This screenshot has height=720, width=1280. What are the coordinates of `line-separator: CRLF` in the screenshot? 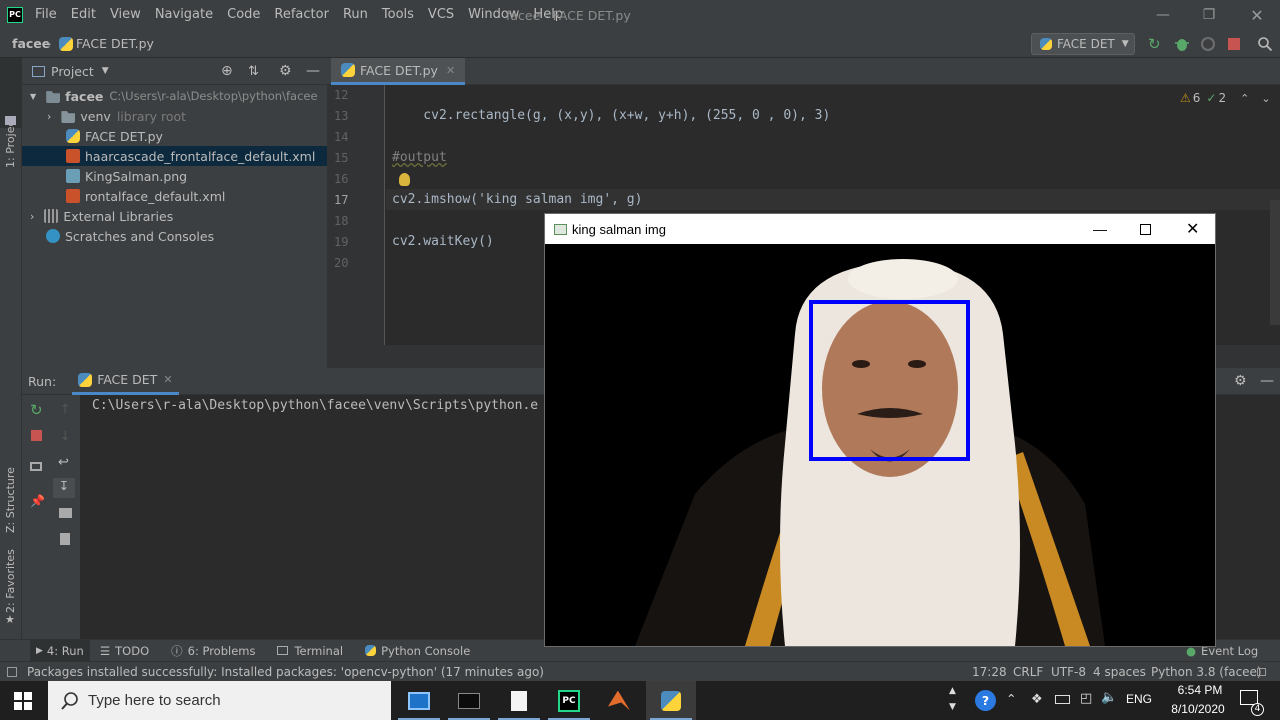 It's located at (1028, 672).